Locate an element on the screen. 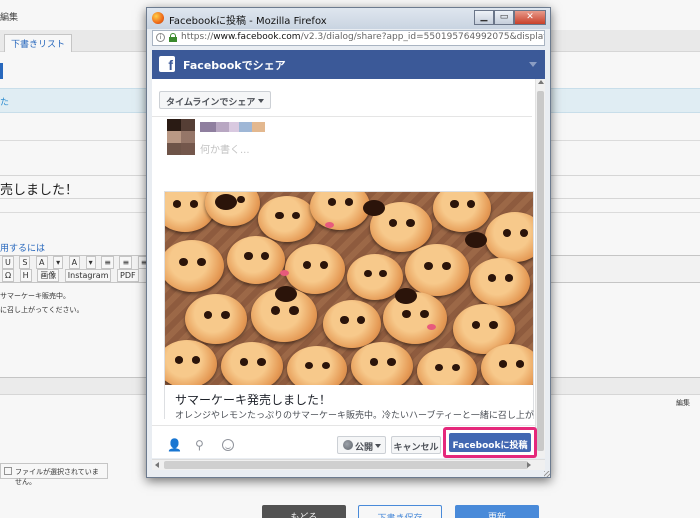 Image resolution: width=700 pixels, height=518 pixels. username-blurred is located at coordinates (232, 127).